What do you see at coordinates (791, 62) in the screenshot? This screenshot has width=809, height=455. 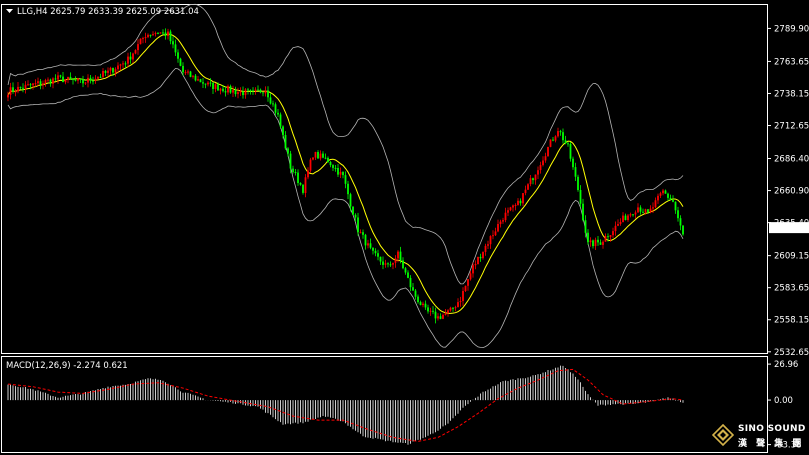 I see `price-tick-label: 2763.65` at bounding box center [791, 62].